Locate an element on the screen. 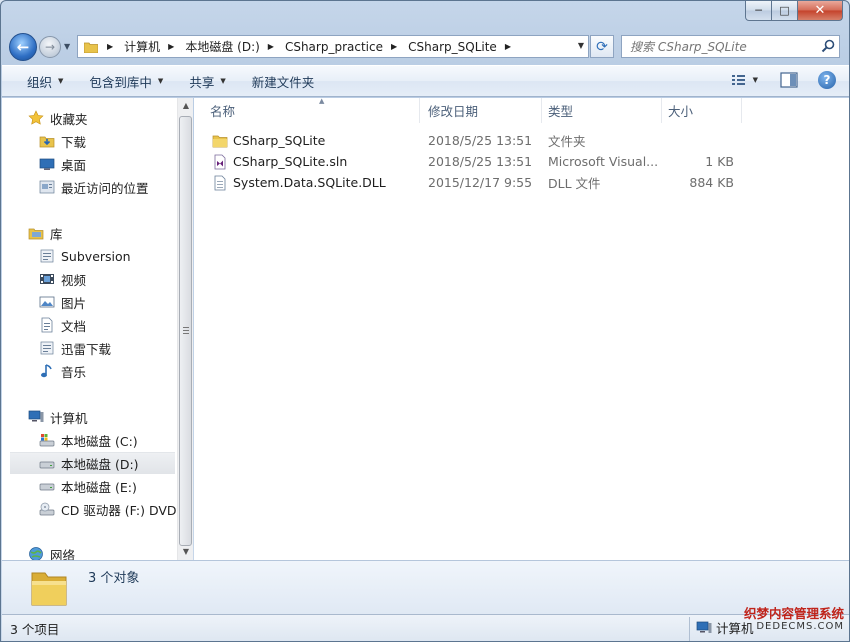  nav-documents: 文档 is located at coordinates (62, 325).